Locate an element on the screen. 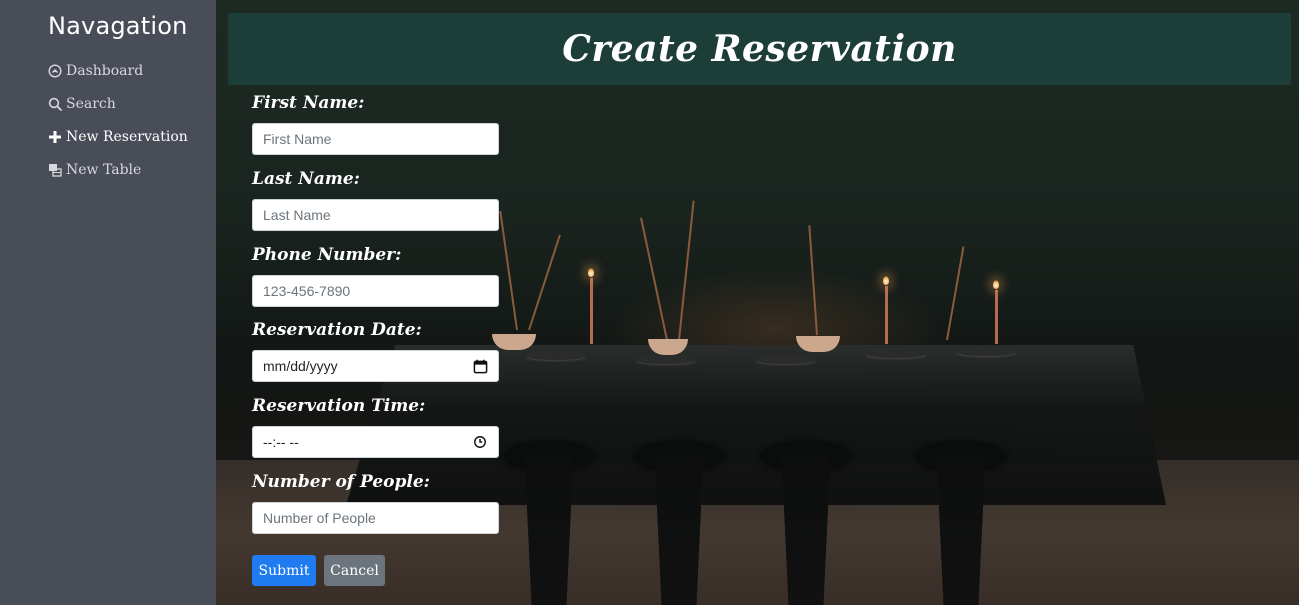 Image resolution: width=1299 pixels, height=605 pixels. clock-icon is located at coordinates (480, 442).